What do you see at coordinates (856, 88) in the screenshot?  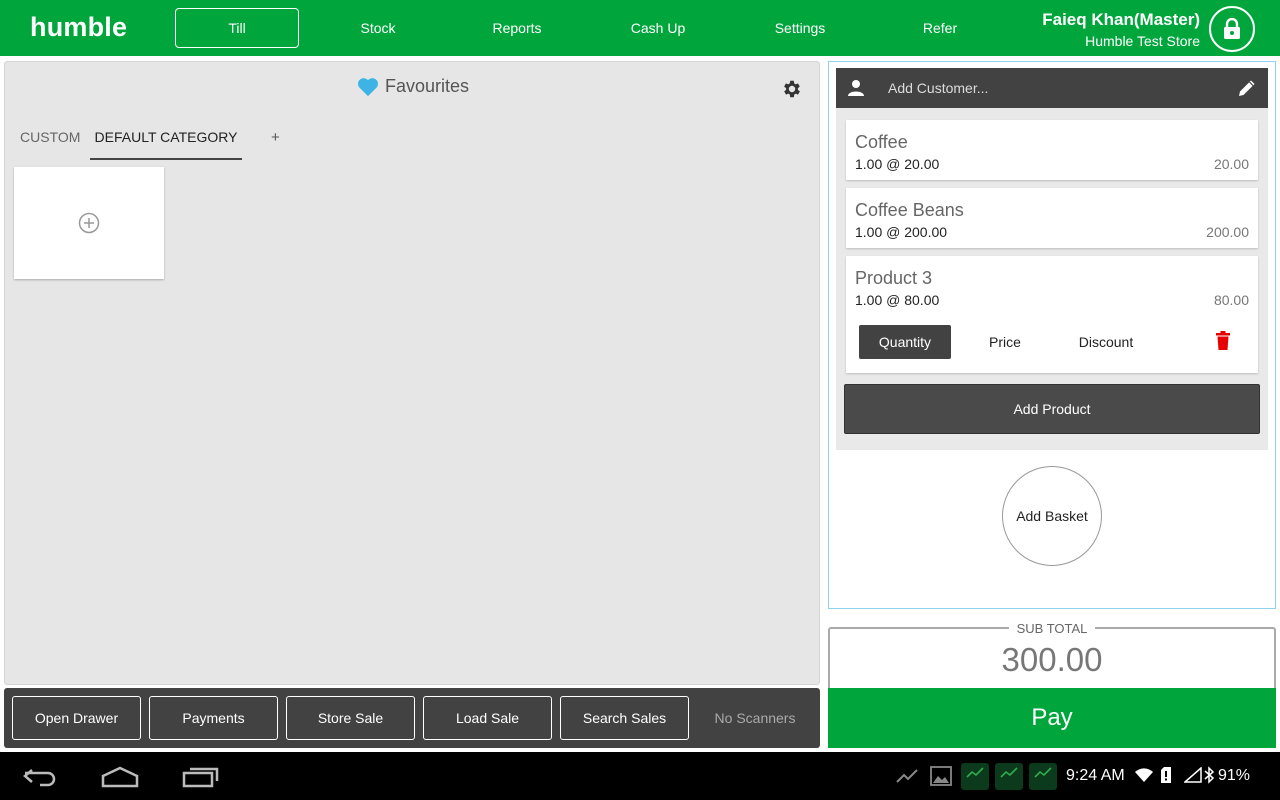 I see `person-icon` at bounding box center [856, 88].